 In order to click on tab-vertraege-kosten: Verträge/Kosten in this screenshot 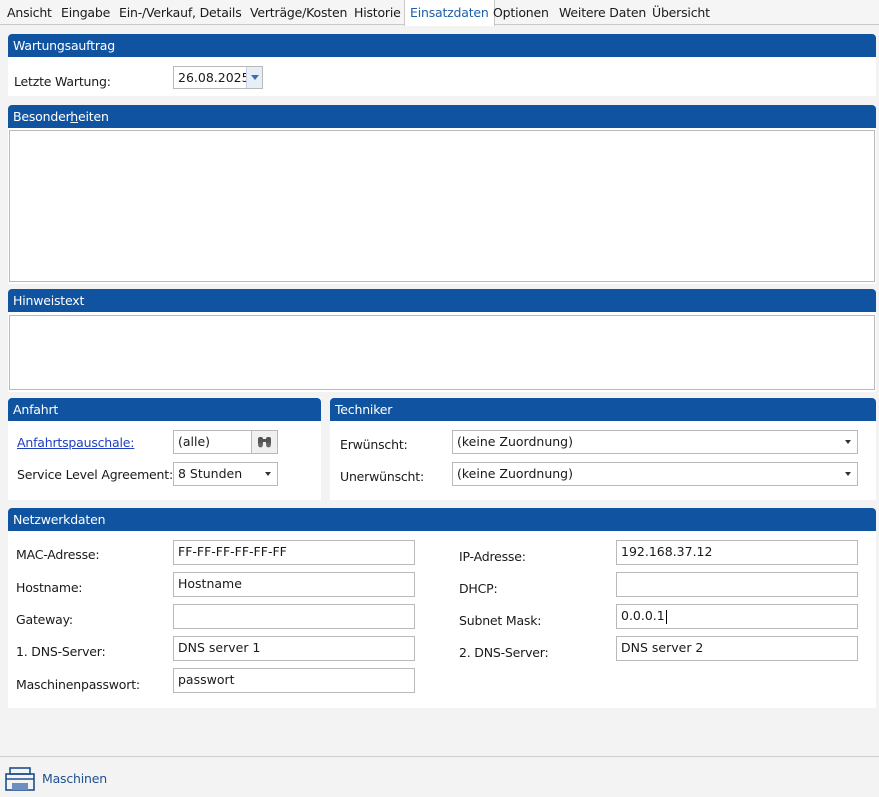, I will do `click(298, 12)`.